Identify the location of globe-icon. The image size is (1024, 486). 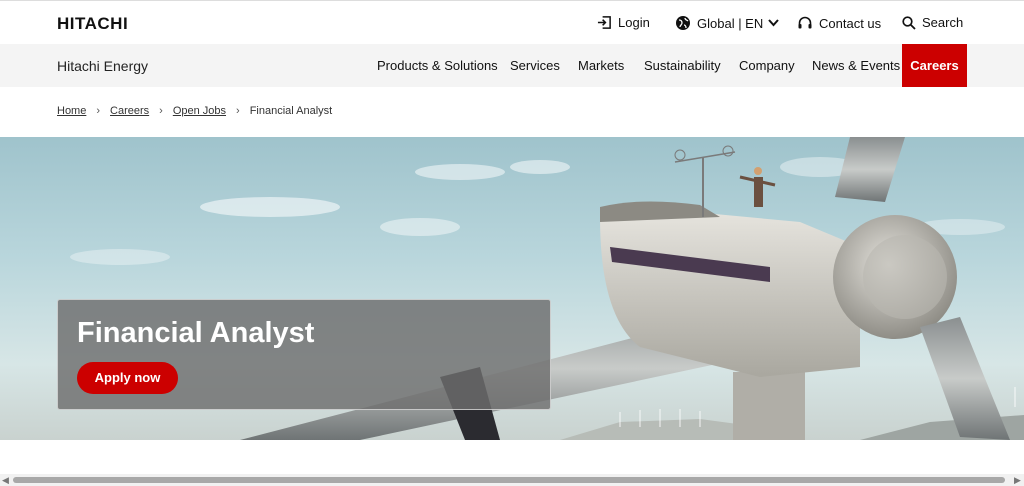
(683, 23).